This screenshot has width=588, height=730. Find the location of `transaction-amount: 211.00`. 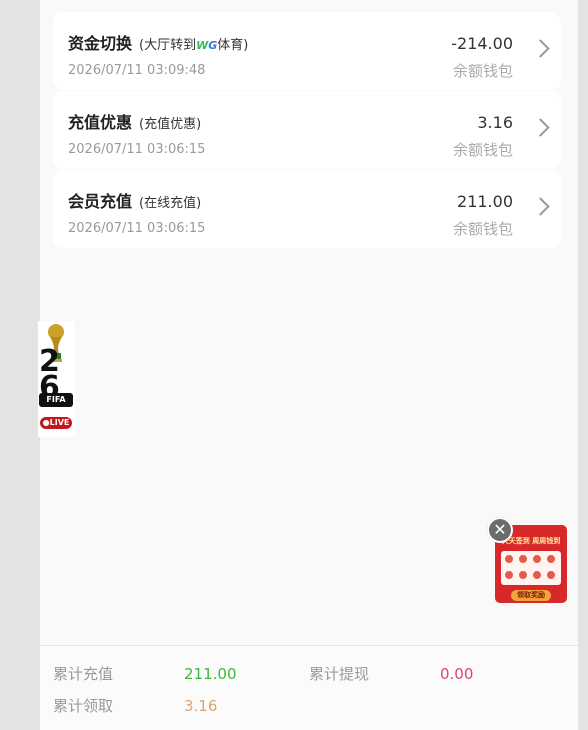

transaction-amount: 211.00 is located at coordinates (485, 201).